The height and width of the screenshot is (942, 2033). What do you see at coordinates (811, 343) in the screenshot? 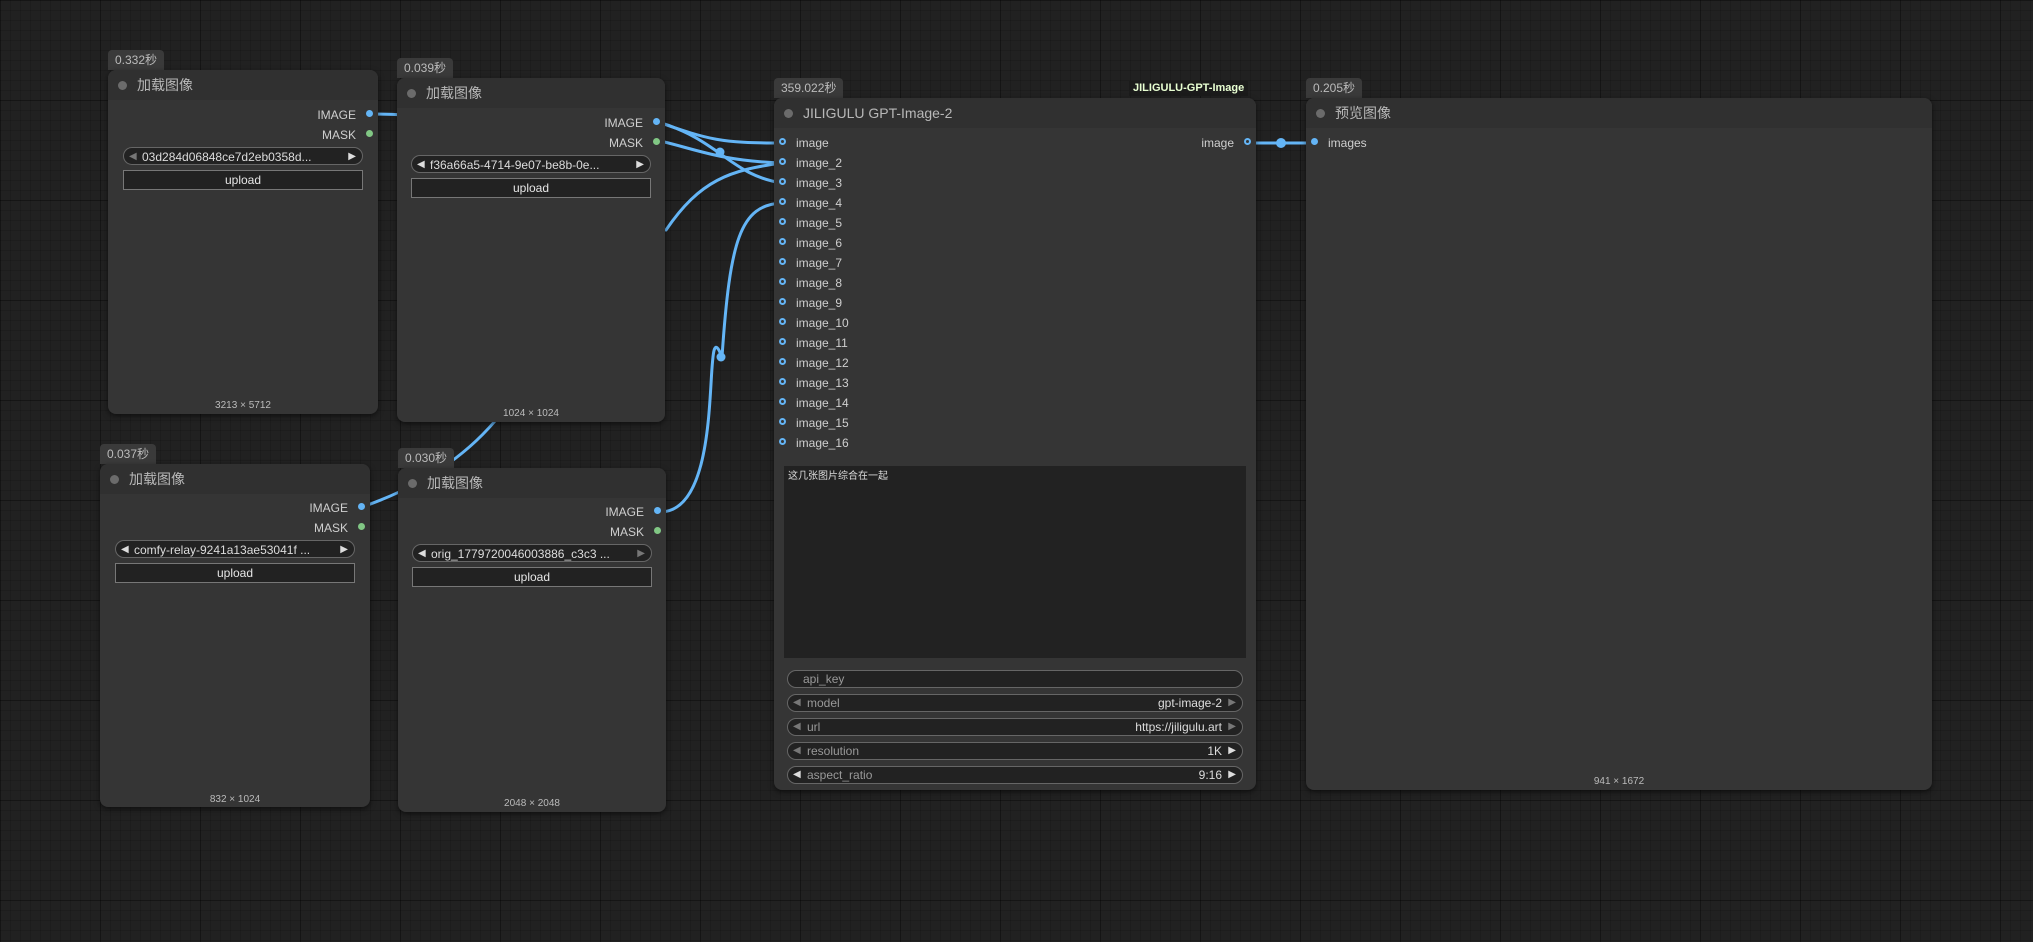
I see `input-image-11: image_11` at bounding box center [811, 343].